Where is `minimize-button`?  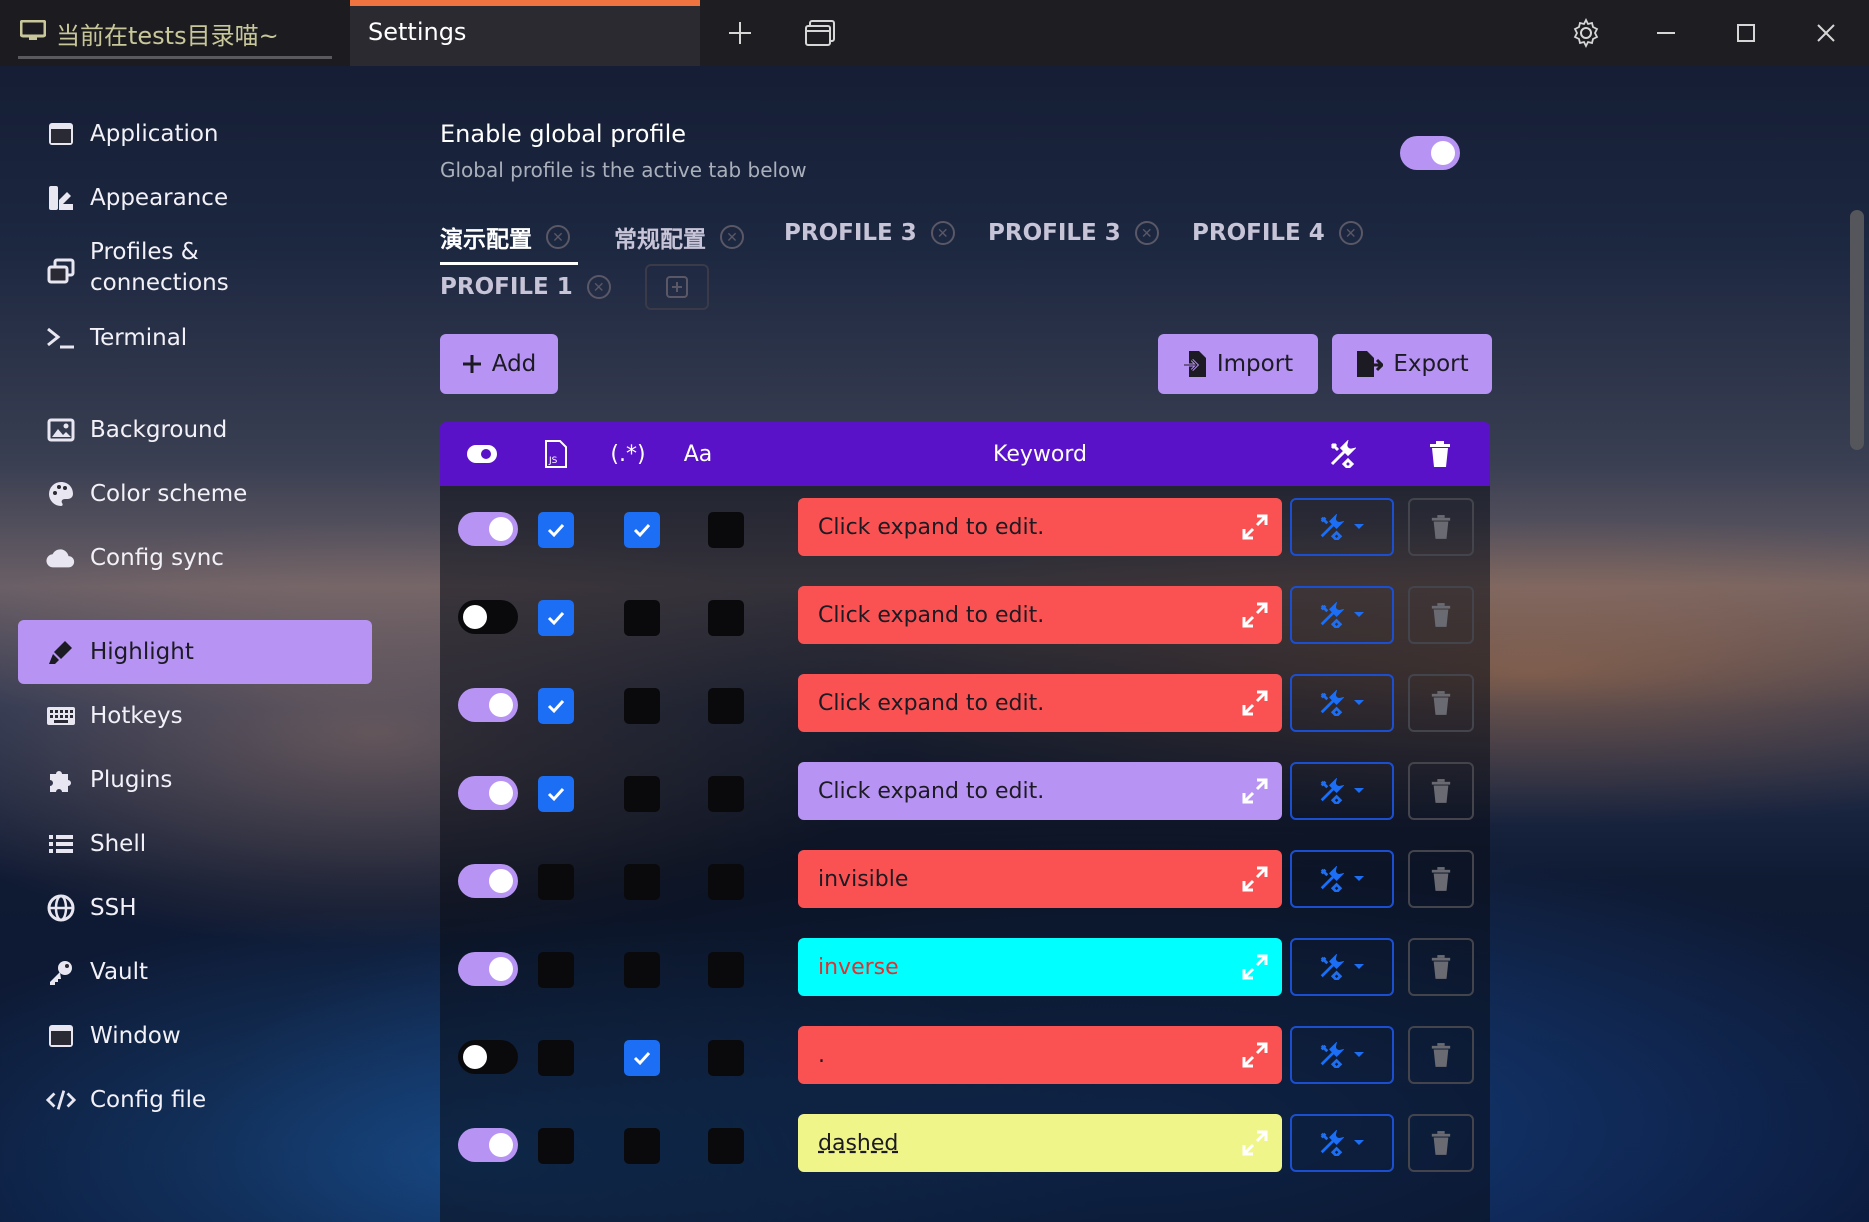 minimize-button is located at coordinates (1666, 33).